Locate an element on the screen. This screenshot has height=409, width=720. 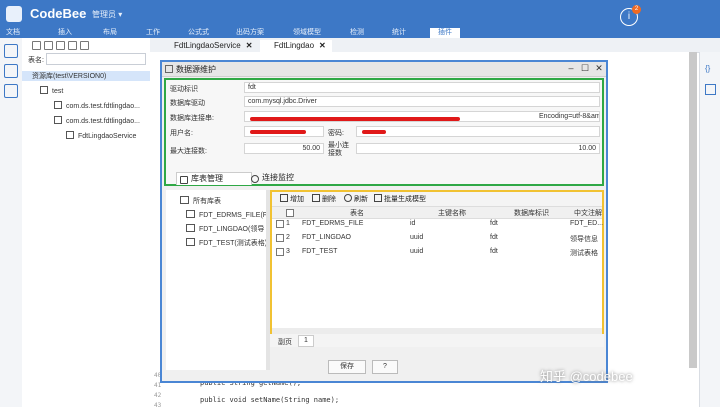
cloud-icon is located at coordinates (84, 45).